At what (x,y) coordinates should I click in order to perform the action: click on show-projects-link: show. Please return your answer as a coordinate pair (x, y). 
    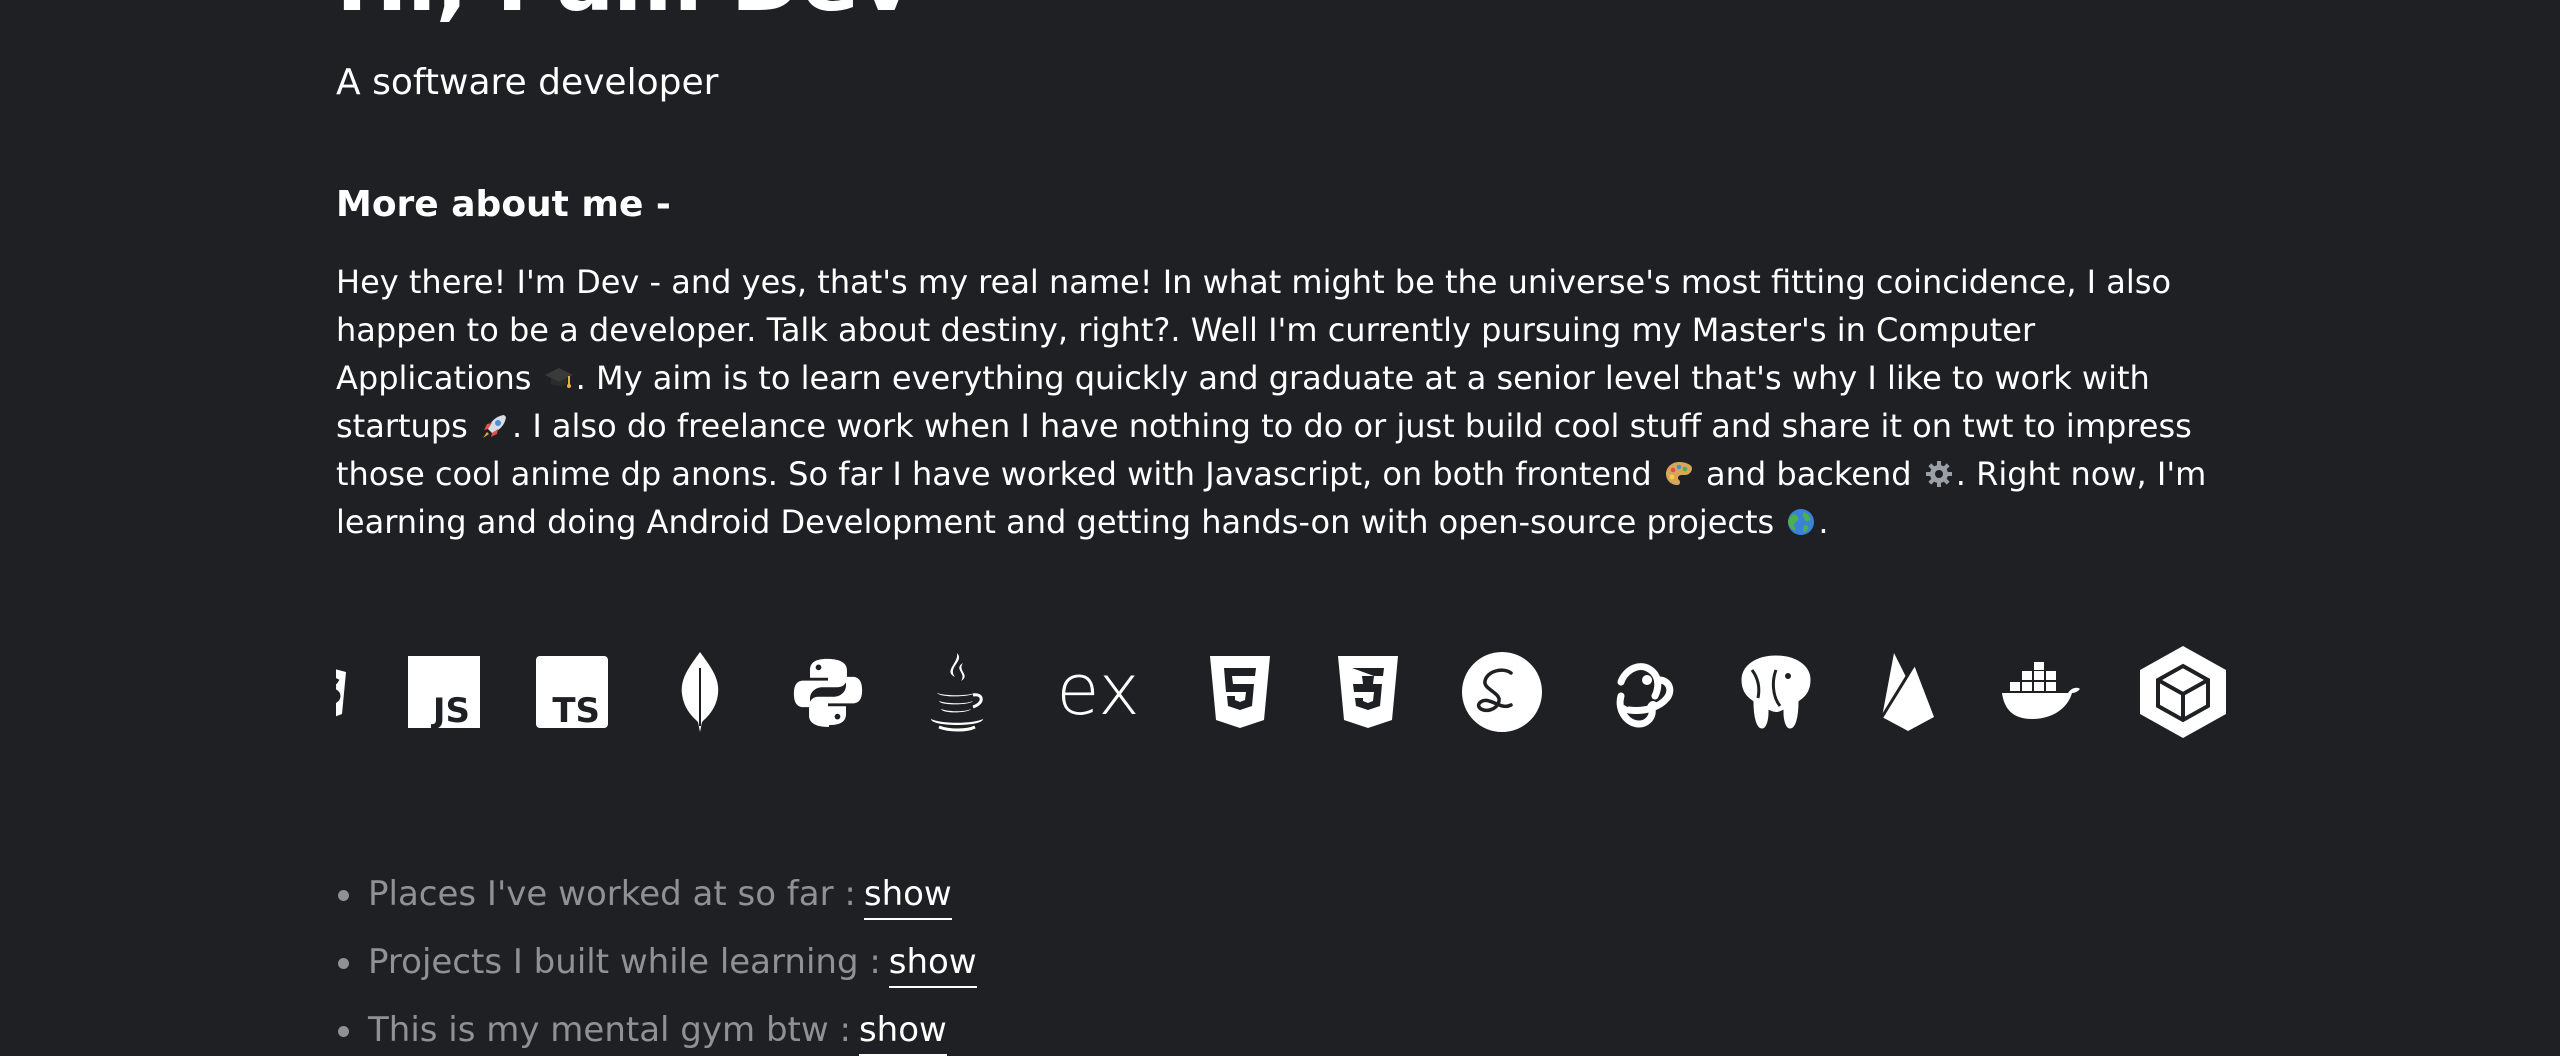
    Looking at the image, I should click on (932, 965).